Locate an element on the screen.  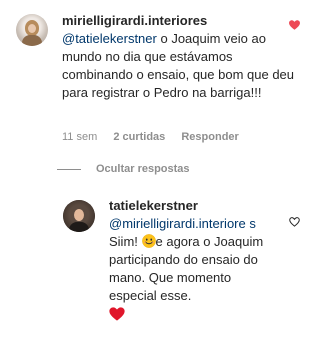
reply-button: Responder is located at coordinates (209, 137).